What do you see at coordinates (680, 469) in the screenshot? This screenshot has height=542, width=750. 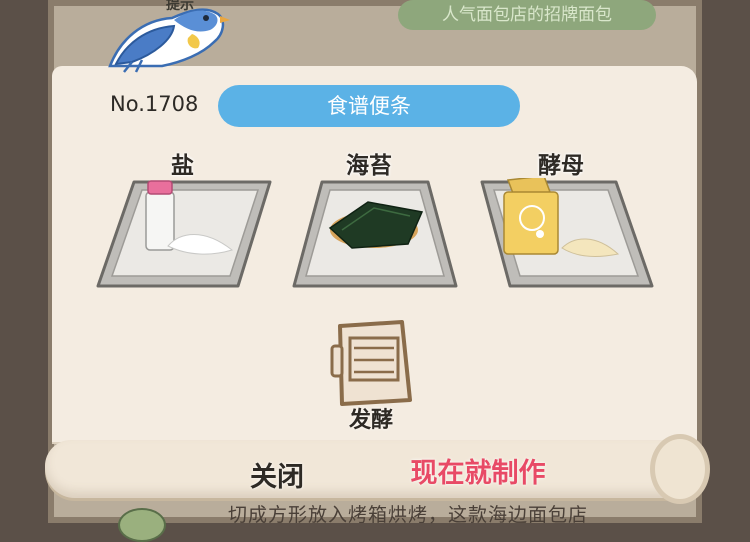 I see `scroll-curl` at bounding box center [680, 469].